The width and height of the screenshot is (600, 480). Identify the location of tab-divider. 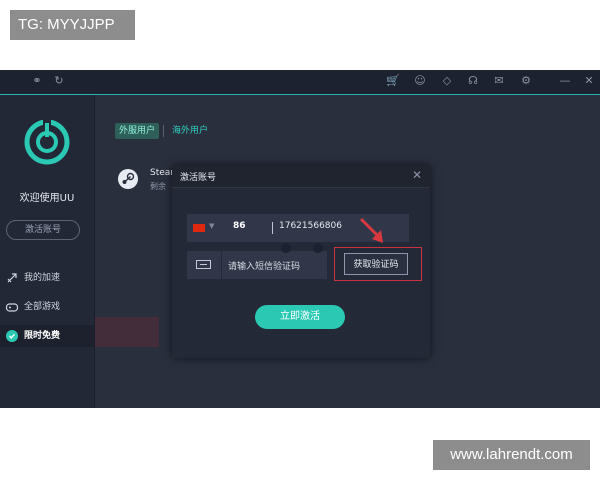
(164, 131).